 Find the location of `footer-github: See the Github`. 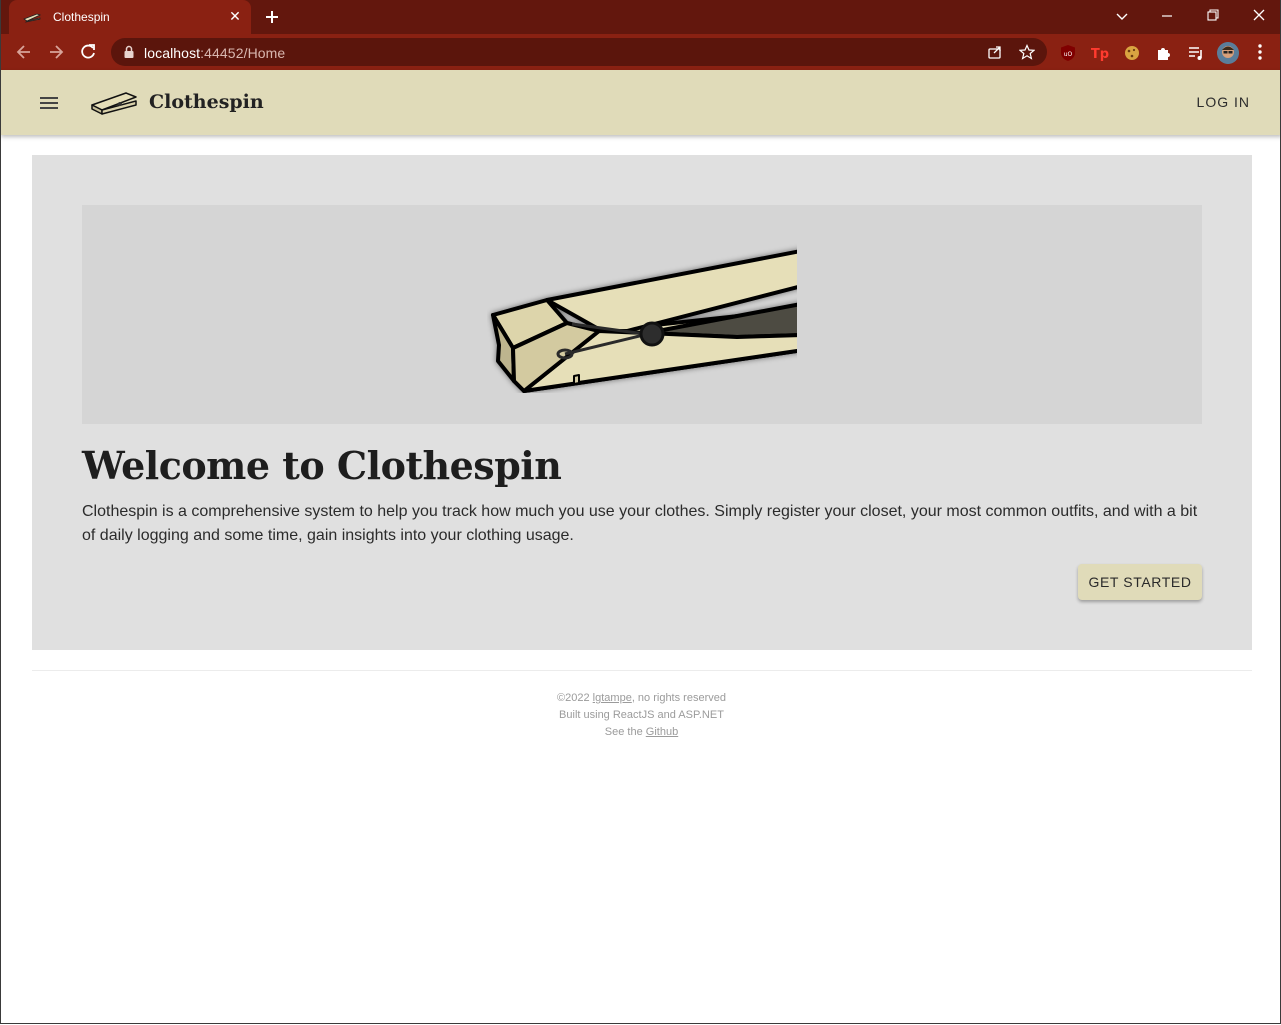

footer-github: See the Github is located at coordinates (640, 732).